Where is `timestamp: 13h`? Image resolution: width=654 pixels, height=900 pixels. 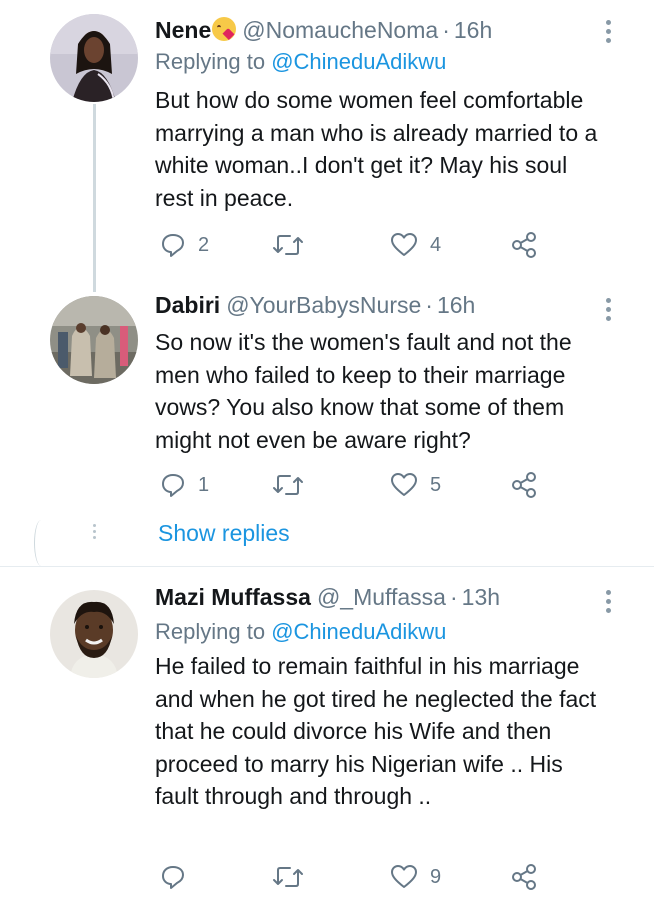
timestamp: 13h is located at coordinates (481, 597).